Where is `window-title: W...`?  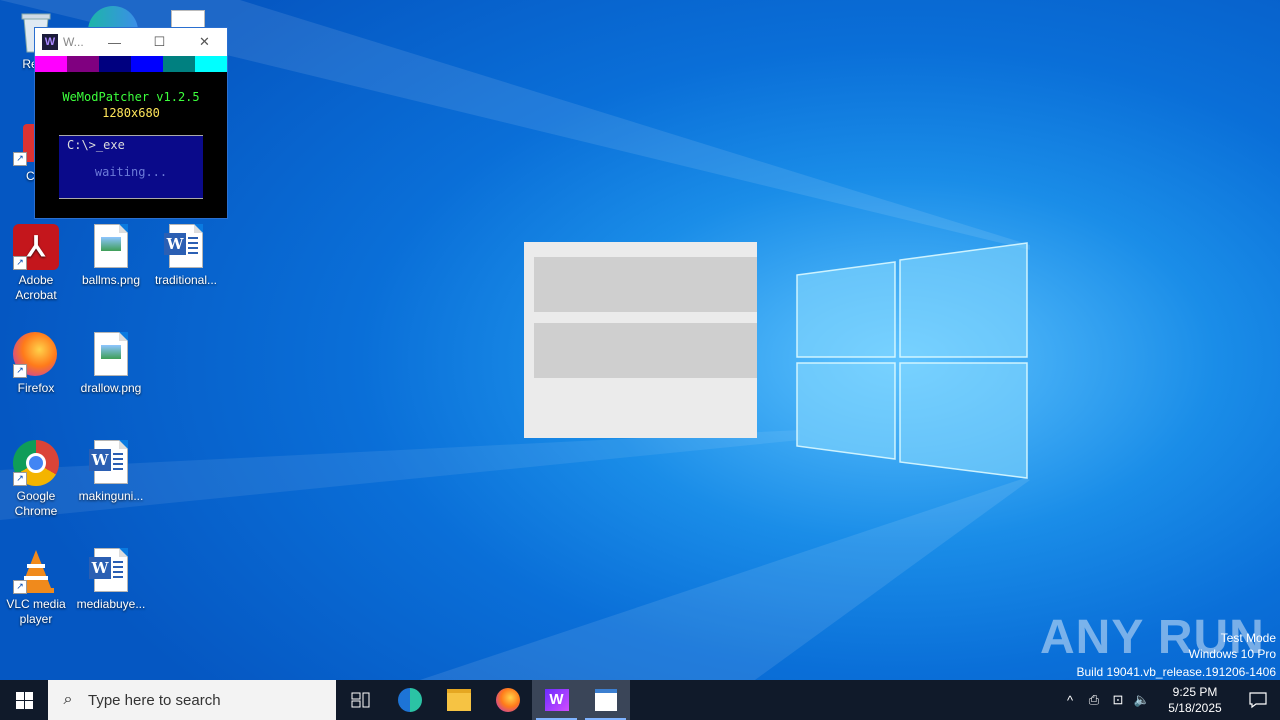
window-title: W... is located at coordinates (73, 42).